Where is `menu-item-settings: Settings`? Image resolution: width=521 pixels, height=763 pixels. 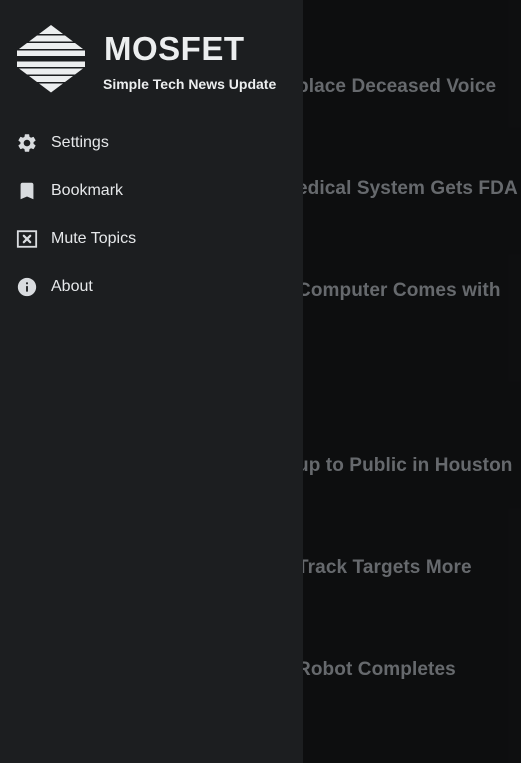
menu-item-settings: Settings is located at coordinates (151, 143).